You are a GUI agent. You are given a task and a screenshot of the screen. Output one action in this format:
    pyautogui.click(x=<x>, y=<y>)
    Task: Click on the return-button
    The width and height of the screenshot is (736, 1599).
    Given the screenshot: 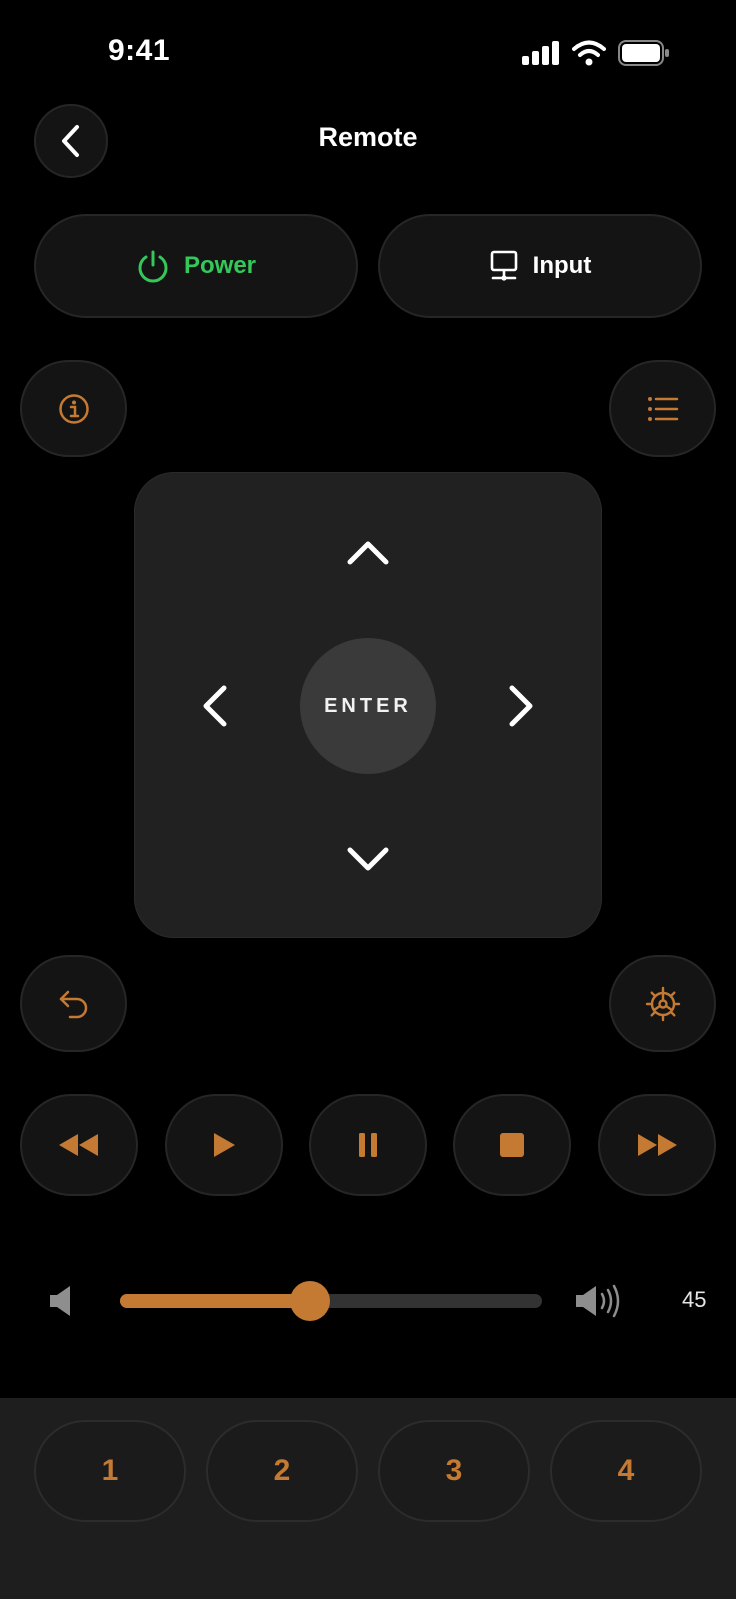 What is the action you would take?
    pyautogui.click(x=73, y=1003)
    